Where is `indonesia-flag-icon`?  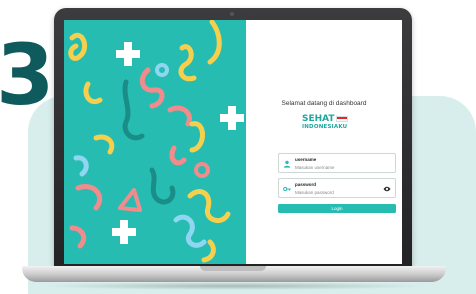
indonesia-flag-icon is located at coordinates (342, 119).